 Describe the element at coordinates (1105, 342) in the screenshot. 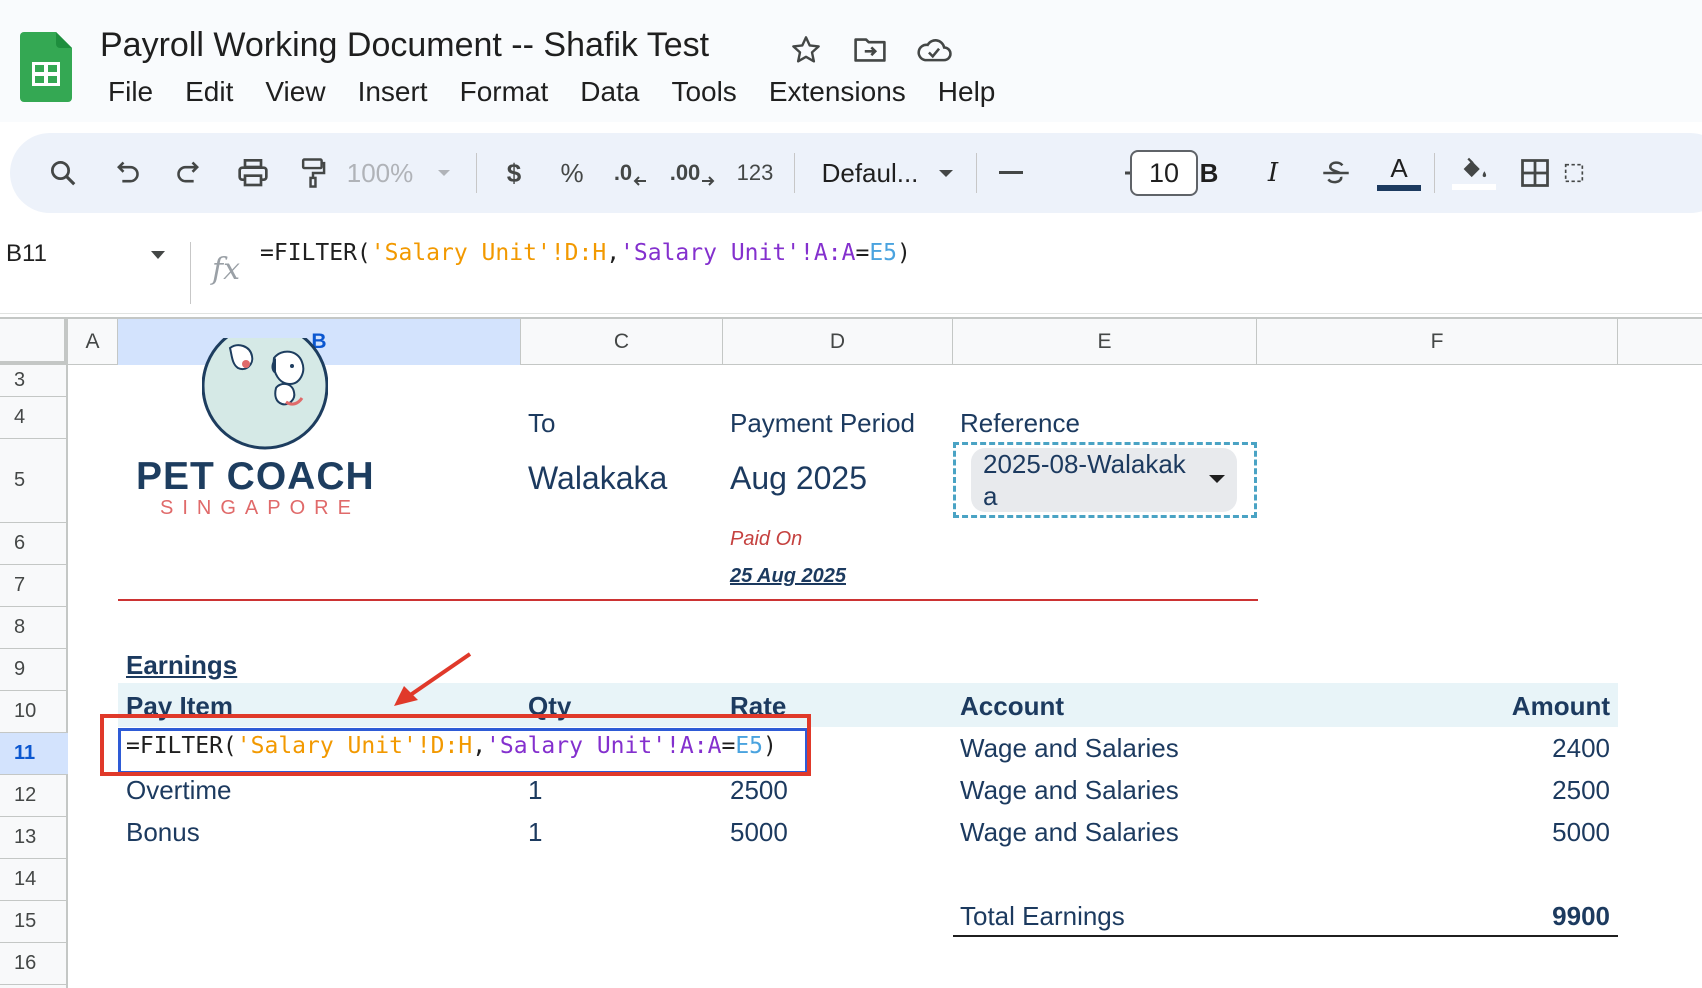

I see `column-header-e: E` at that location.